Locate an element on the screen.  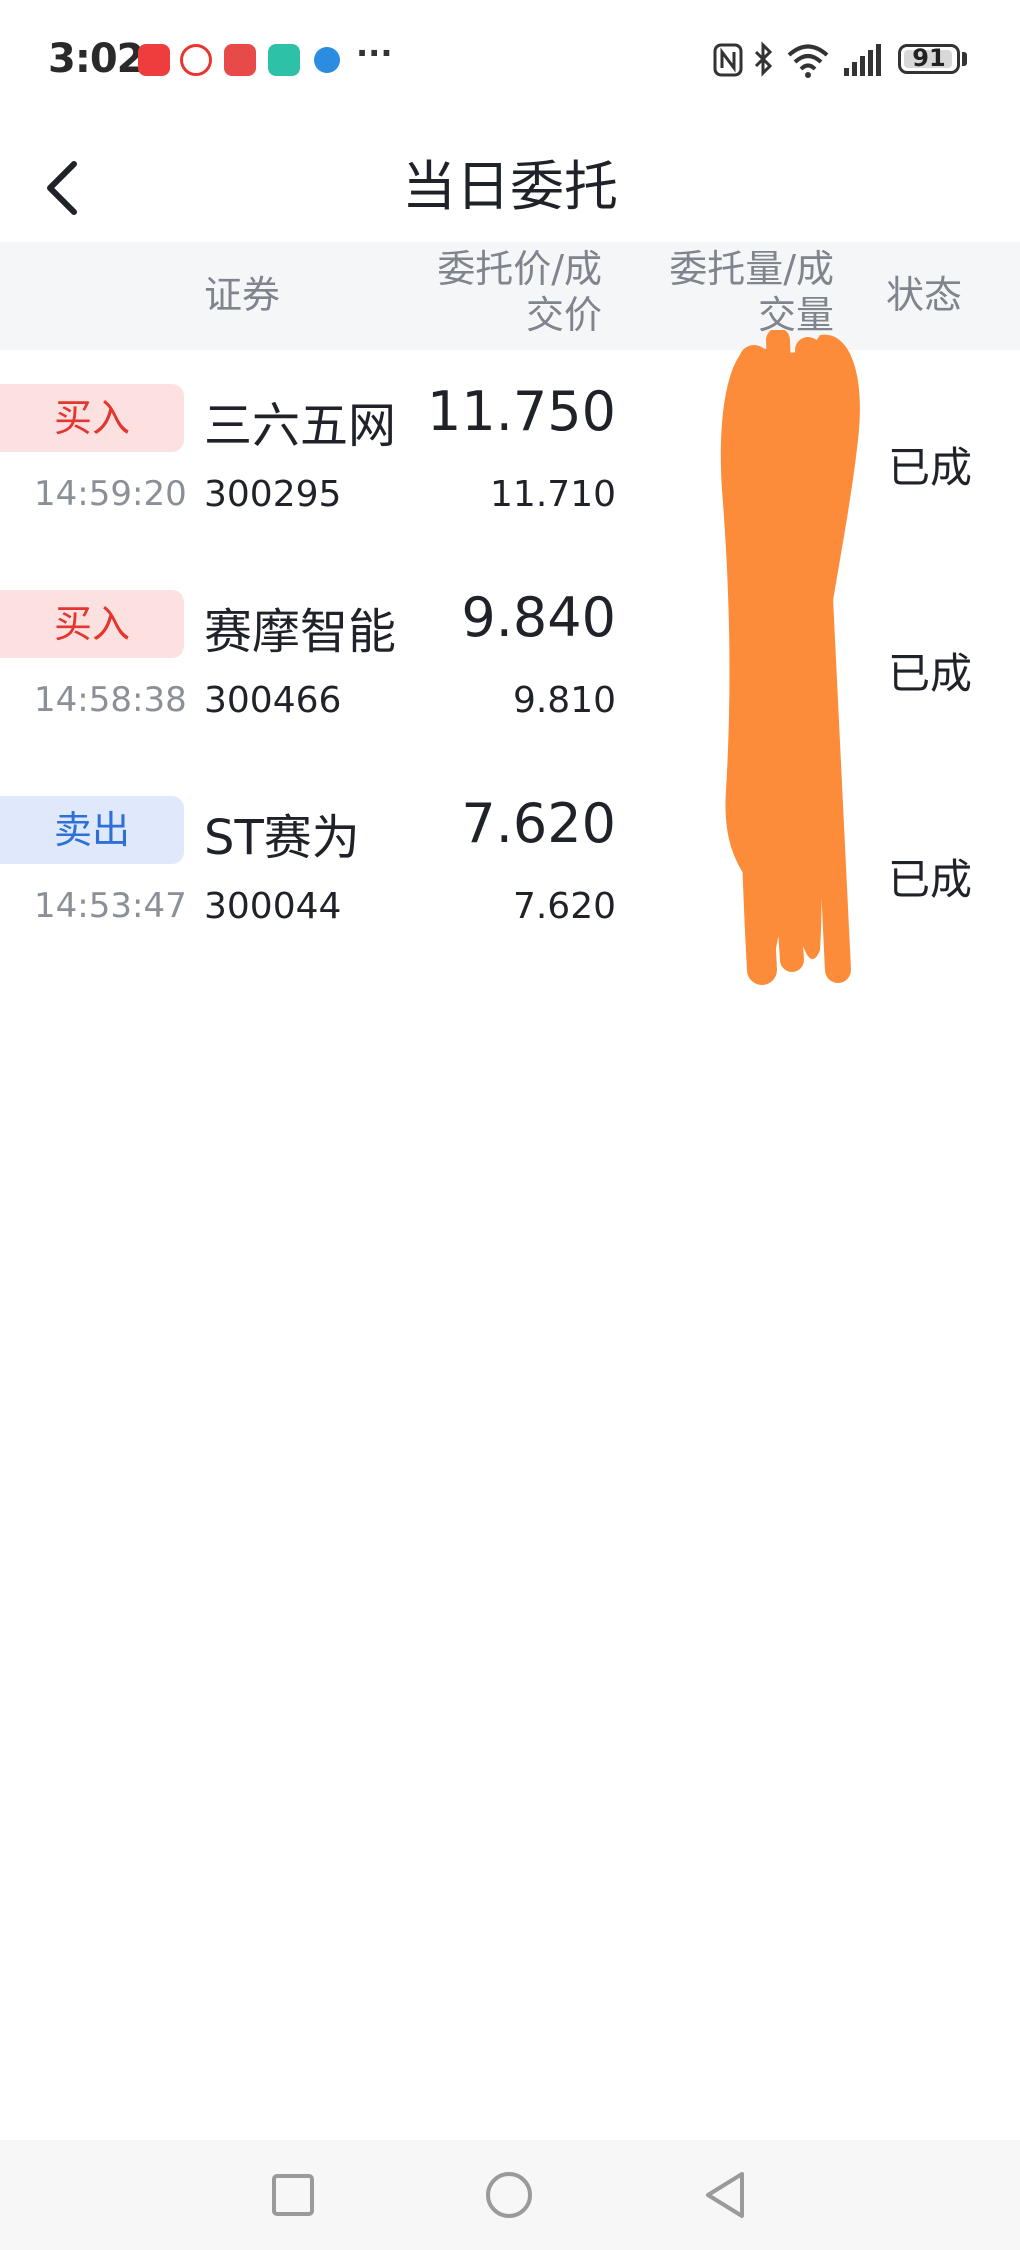
header-status: 状态 is located at coordinates (924, 295).